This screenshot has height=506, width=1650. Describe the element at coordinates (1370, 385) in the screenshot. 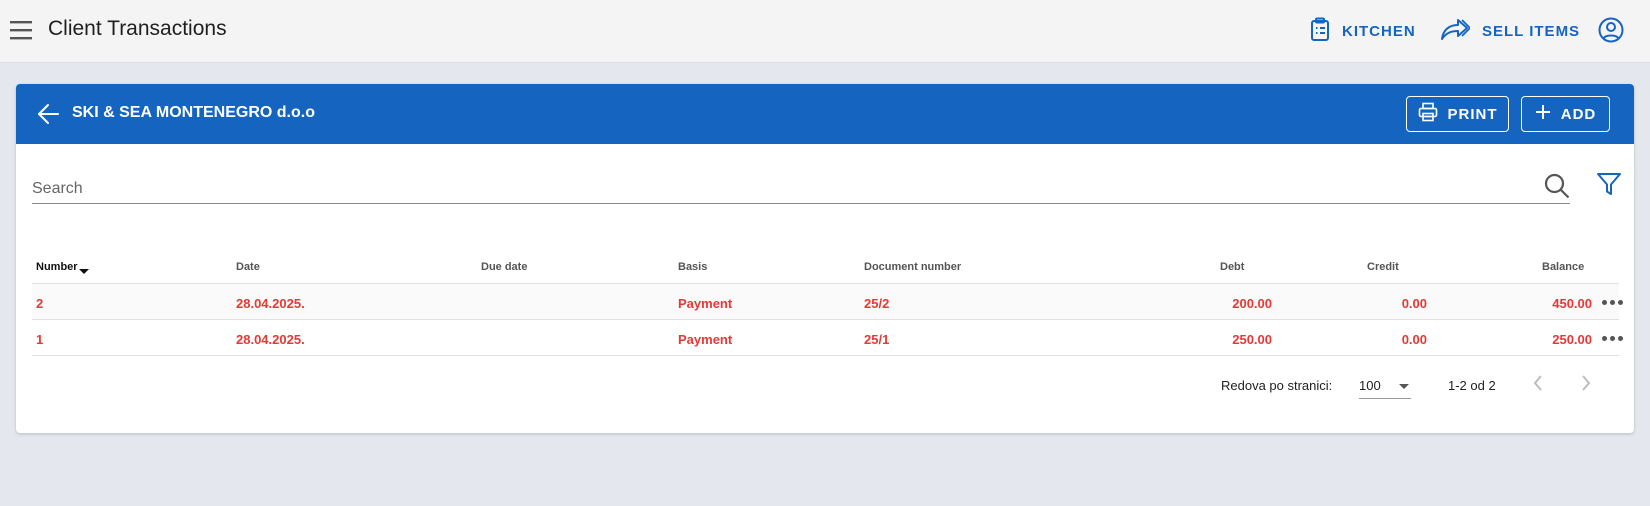

I see `rows-per-page-value: 100` at that location.